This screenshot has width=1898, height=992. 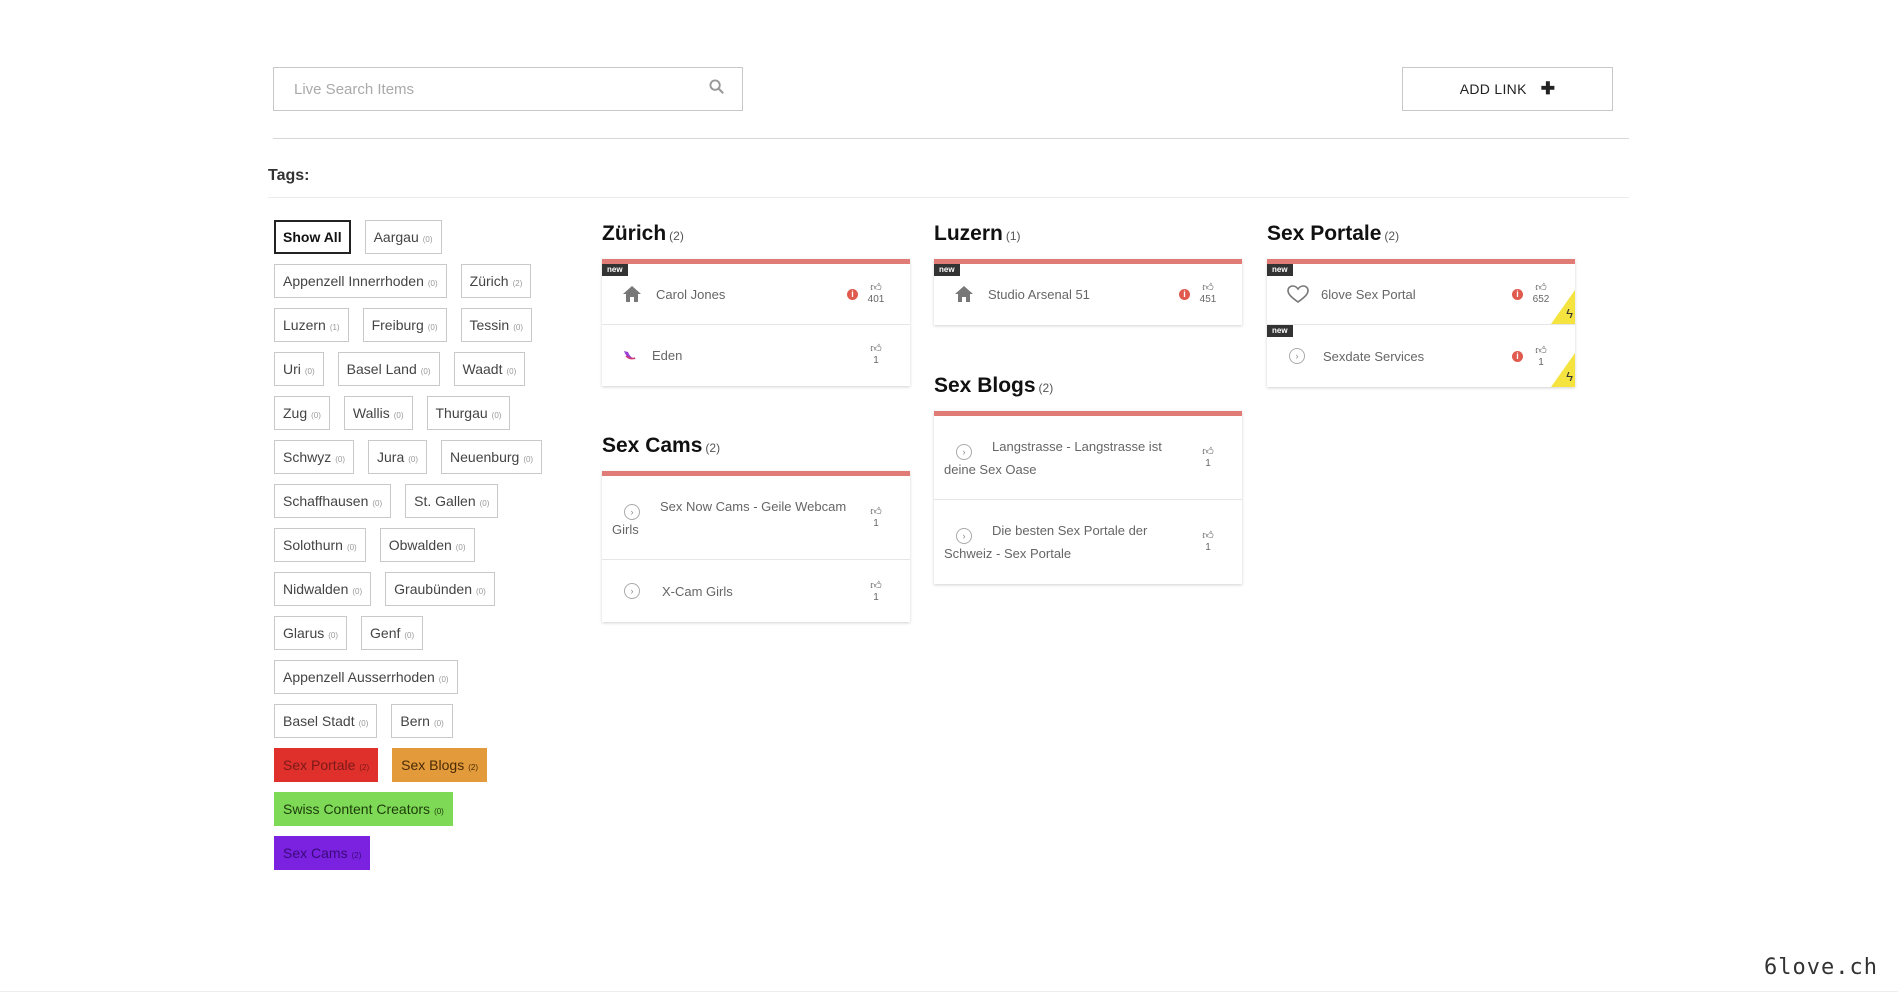 I want to click on list-item: › Sex Now Cams - Geile Webcam Girls 👍︎ 1, so click(x=756, y=518).